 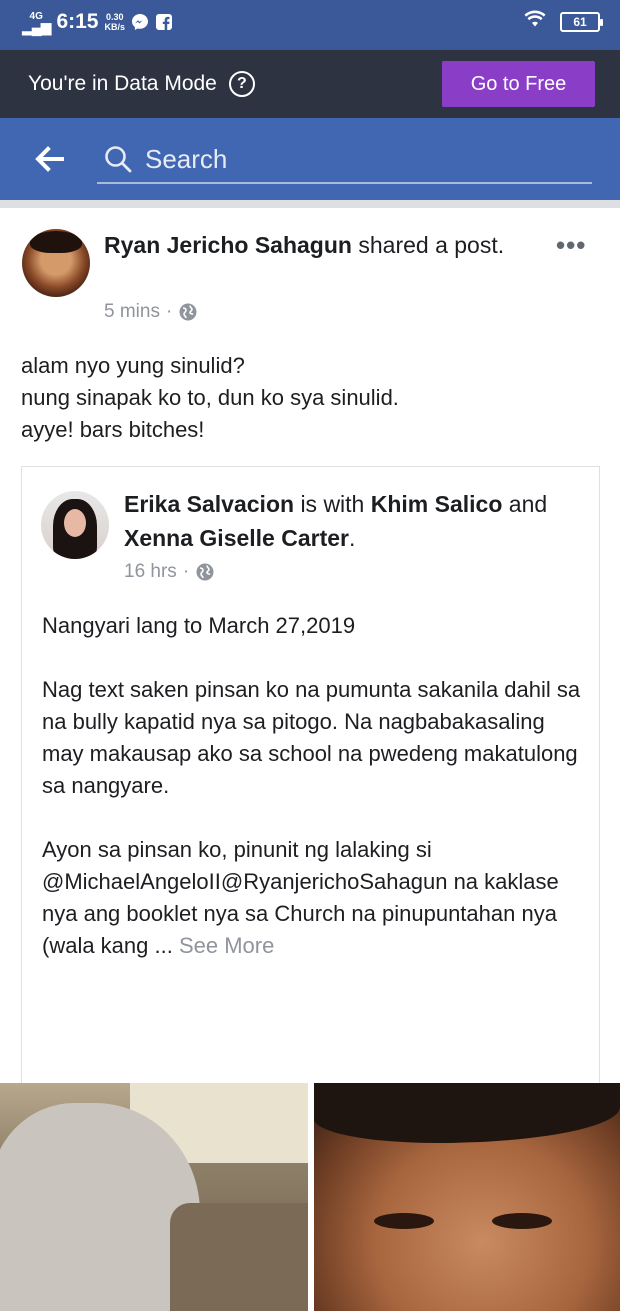 I want to click on data-mode-notice: You're in Data Mode ?, so click(x=141, y=84).